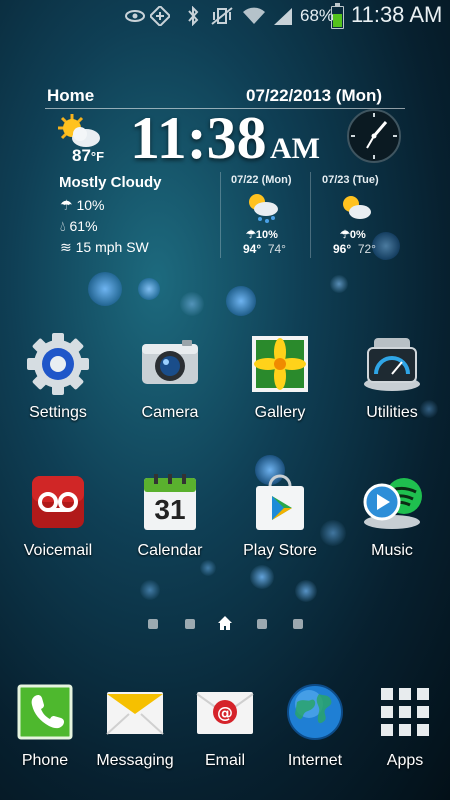  What do you see at coordinates (350, 180) in the screenshot?
I see `forecast-date: 07/23 (Tue)` at bounding box center [350, 180].